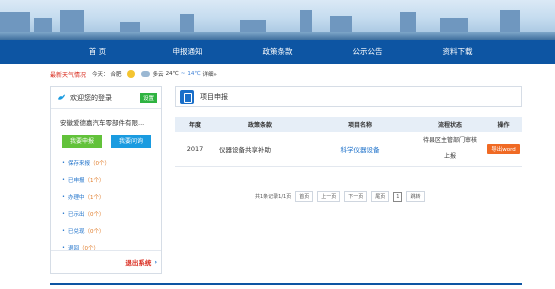 The image size is (555, 289). I want to click on divider, so click(106, 250).